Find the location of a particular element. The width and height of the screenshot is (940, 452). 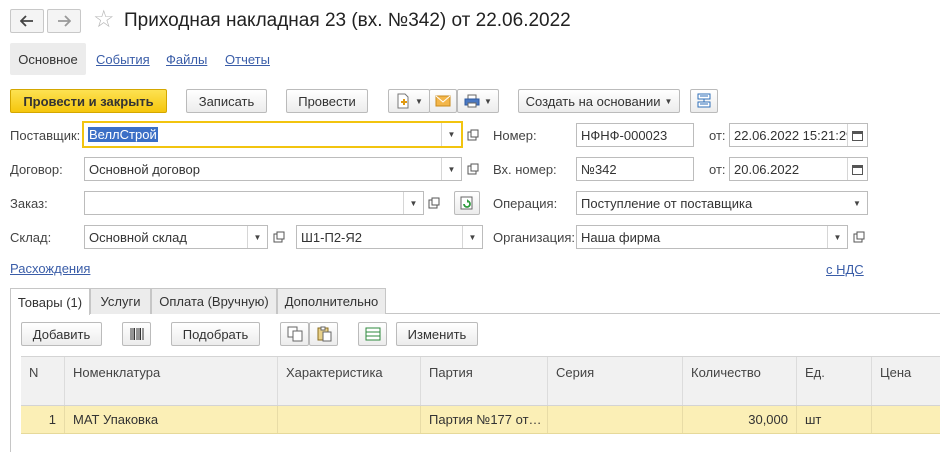

organization-open-button is located at coordinates (859, 237).